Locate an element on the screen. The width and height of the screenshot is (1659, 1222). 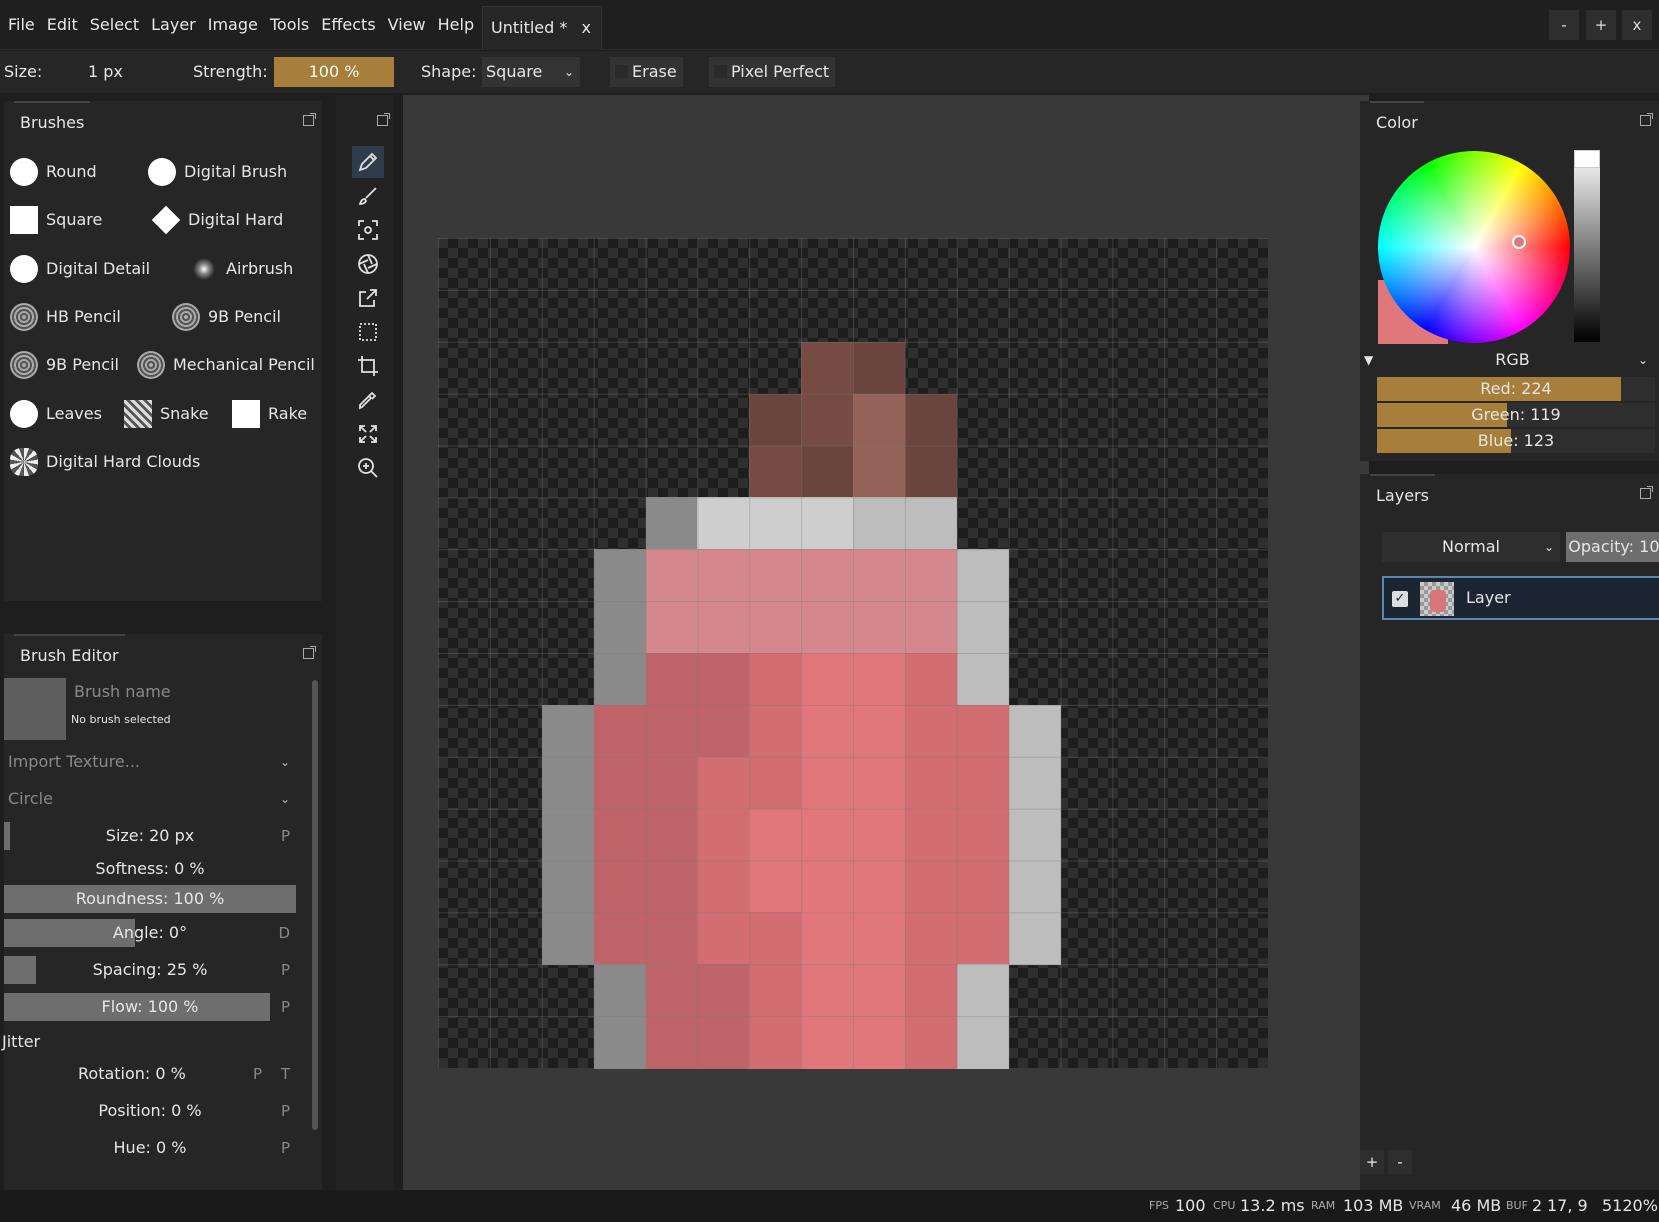
value-slider-handle is located at coordinates (1587, 159).